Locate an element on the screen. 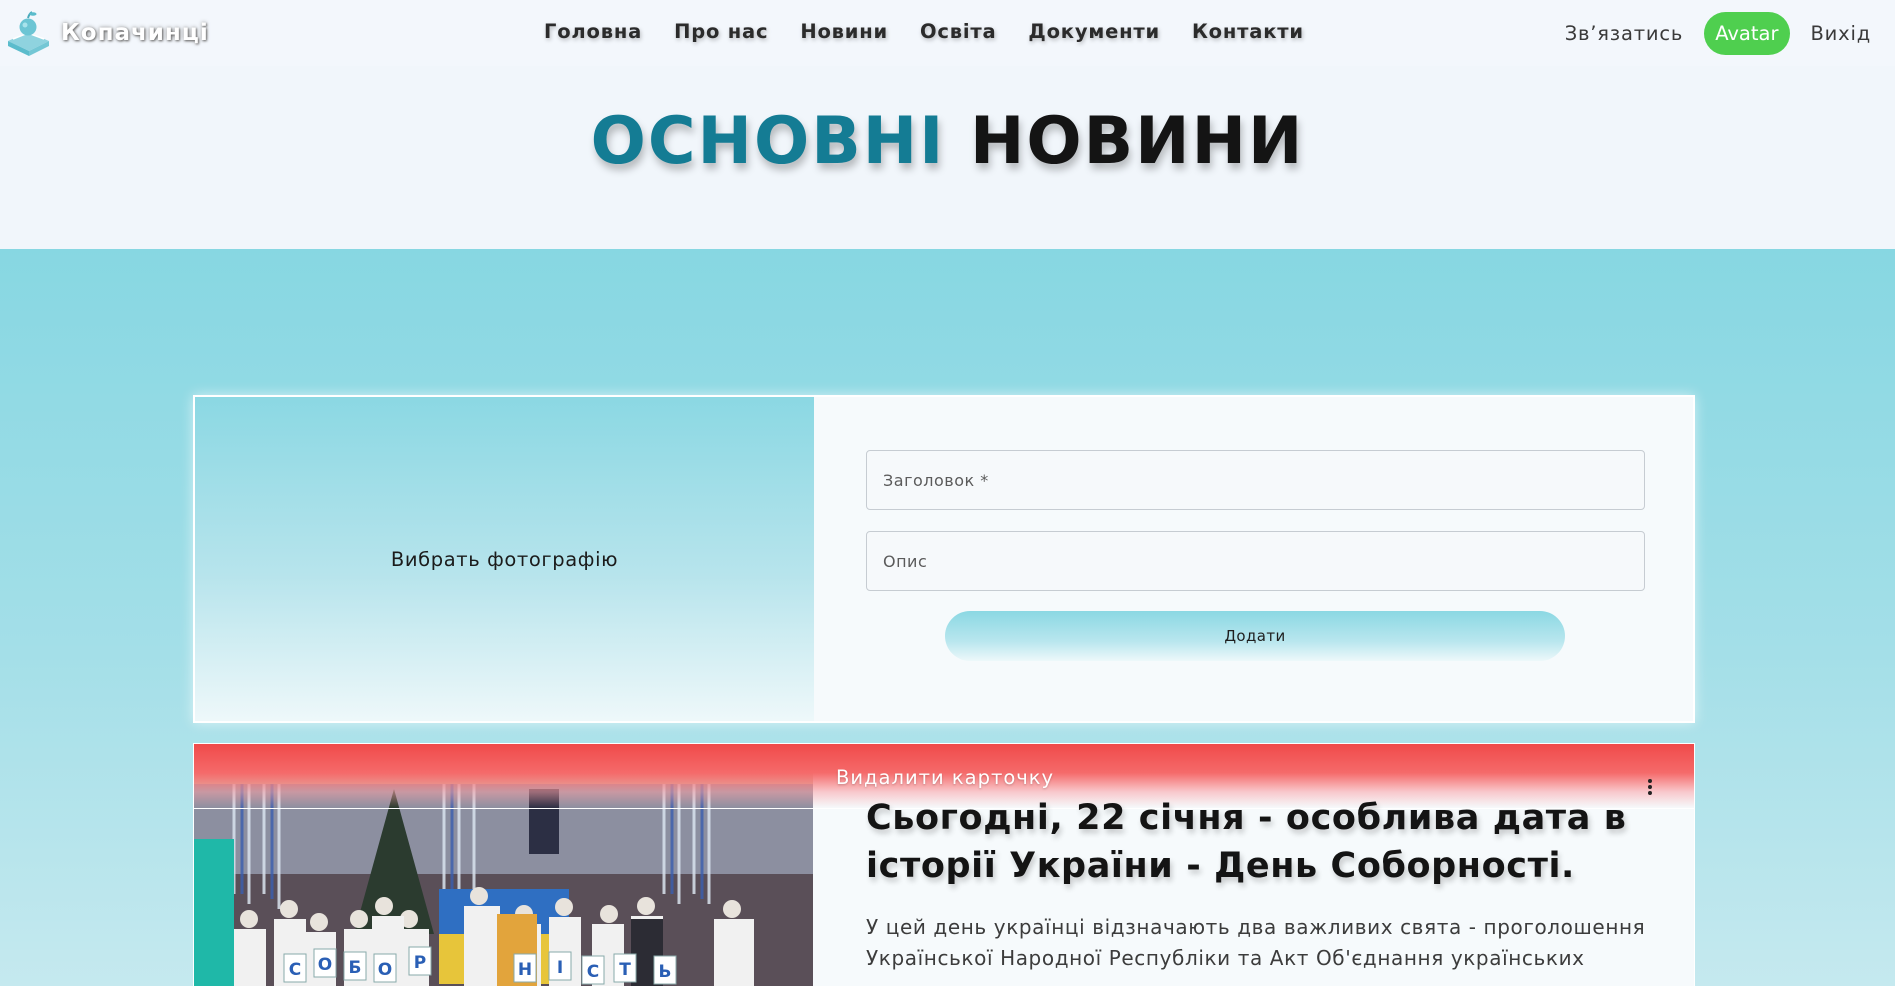  title-input is located at coordinates (1255, 480).